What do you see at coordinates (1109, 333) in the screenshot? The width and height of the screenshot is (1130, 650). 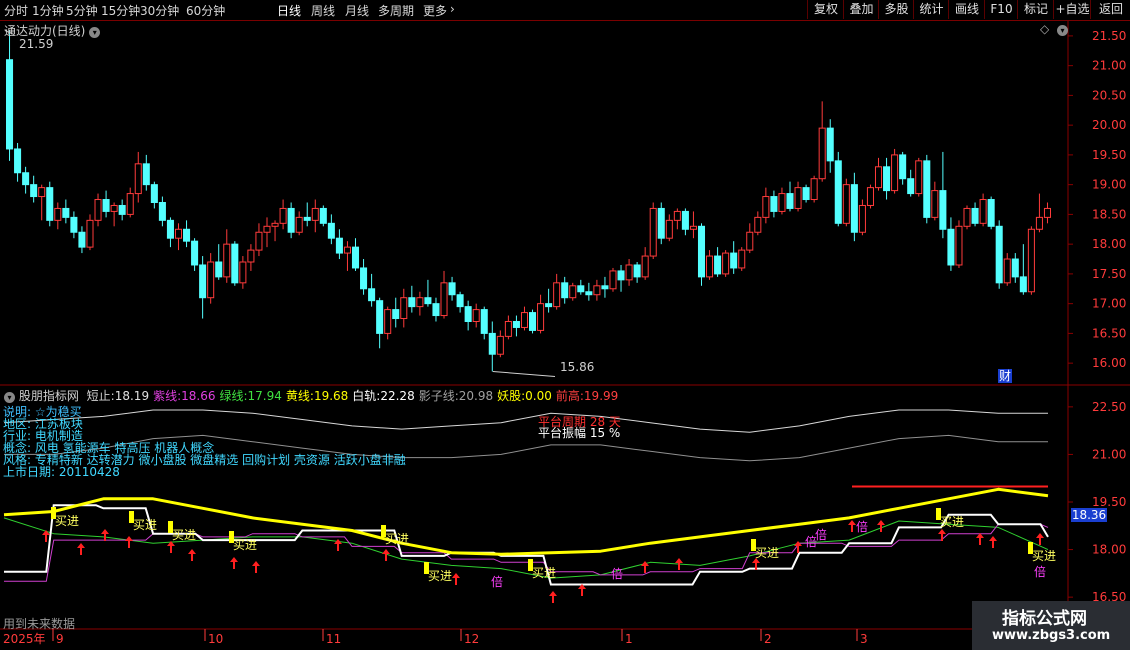 I see `main-y-tick-label: 16.50` at bounding box center [1109, 333].